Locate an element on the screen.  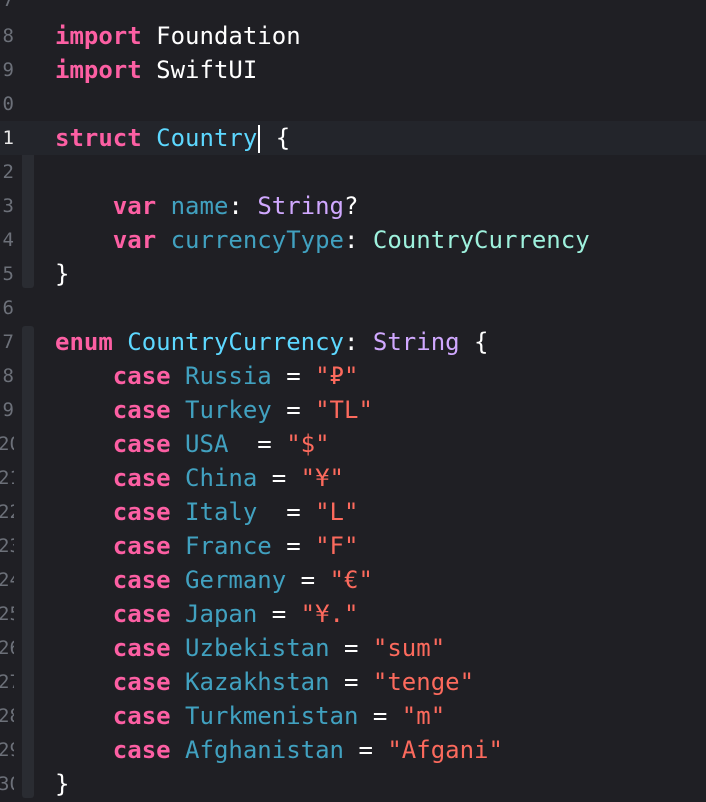
case-raw-value: "€" is located at coordinates (351, 580).